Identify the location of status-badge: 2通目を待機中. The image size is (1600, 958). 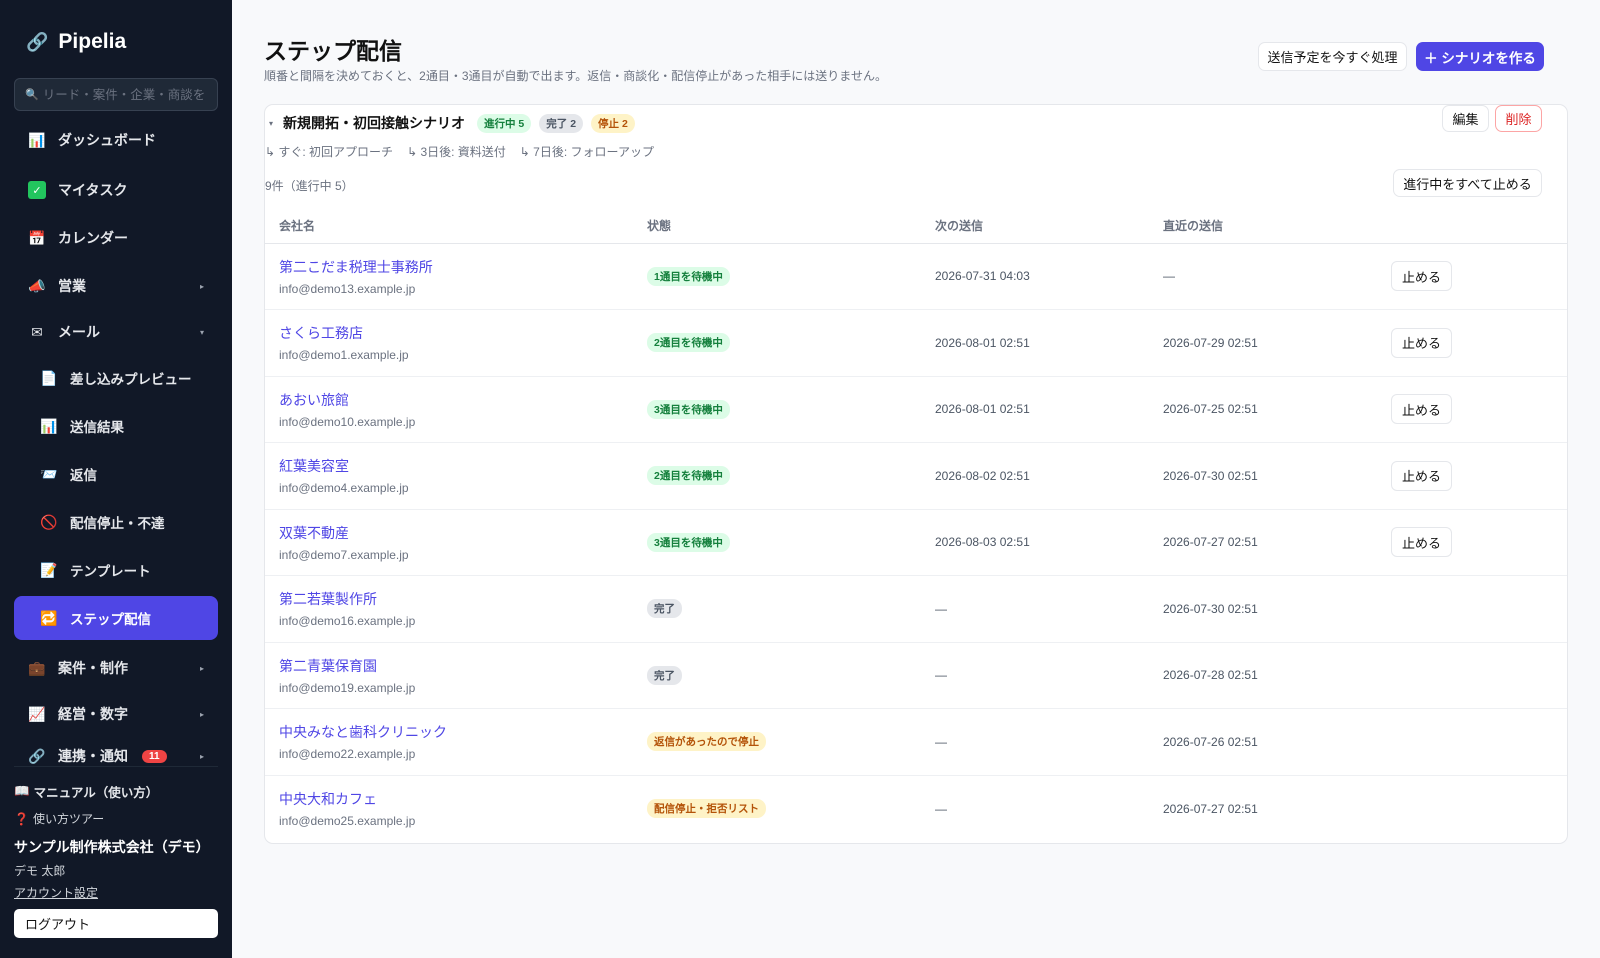
(688, 343).